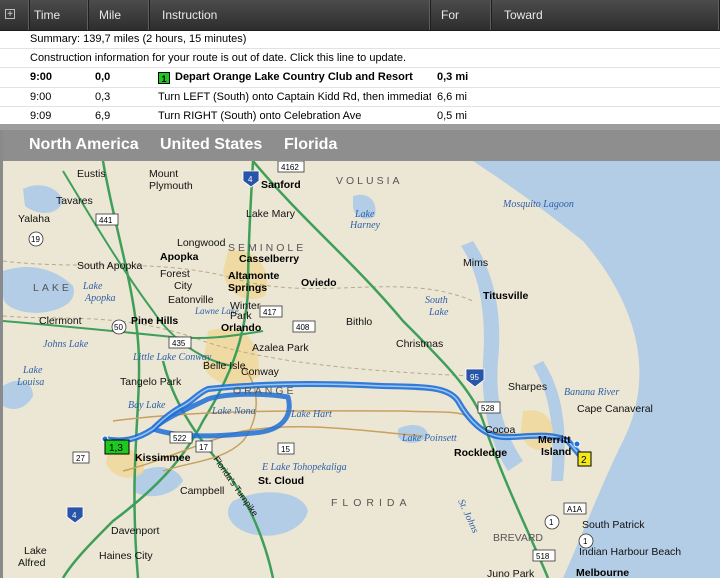 This screenshot has height=578, width=720. What do you see at coordinates (591, 392) in the screenshot?
I see `water-label: Banana River` at bounding box center [591, 392].